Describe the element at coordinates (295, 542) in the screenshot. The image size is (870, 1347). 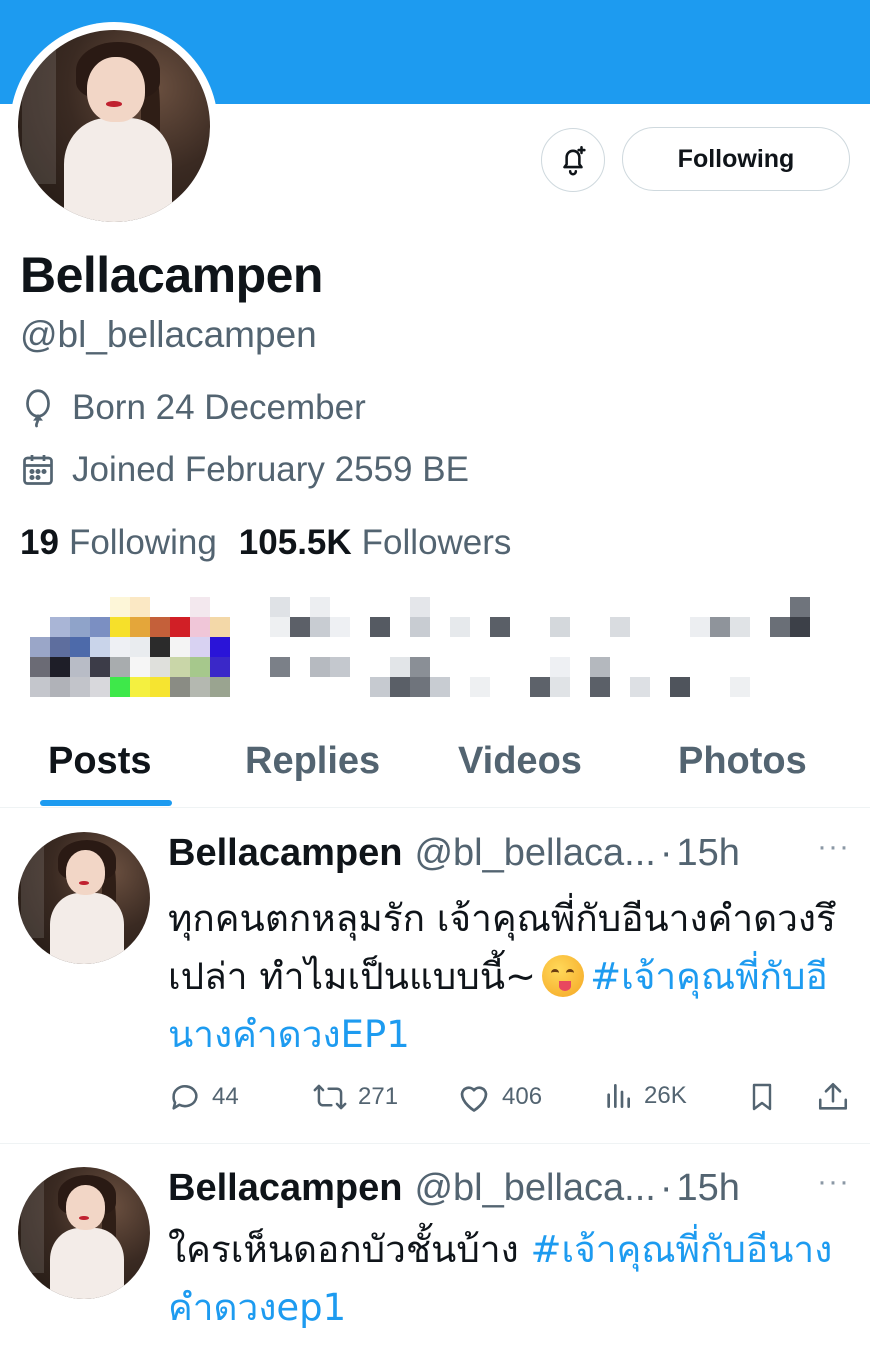
I see `followers-count: 105.5K` at that location.